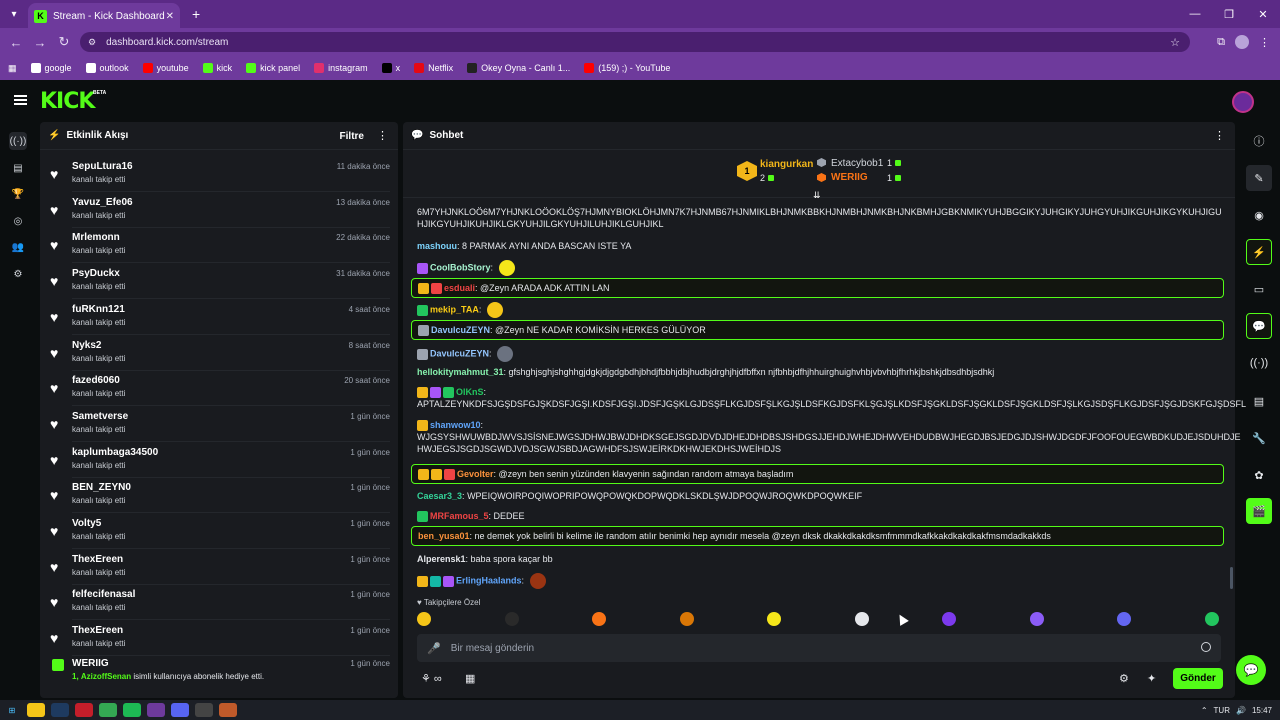 Image resolution: width=1280 pixels, height=720 pixels. I want to click on activity-username: Yavuz_Efe06, so click(102, 202).